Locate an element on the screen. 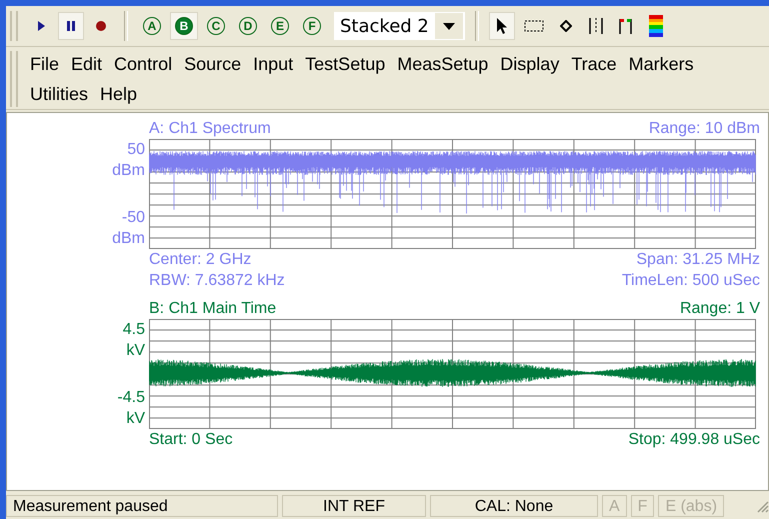 Image resolution: width=769 pixels, height=519 pixels. menu-item: MeasSetup is located at coordinates (442, 64).